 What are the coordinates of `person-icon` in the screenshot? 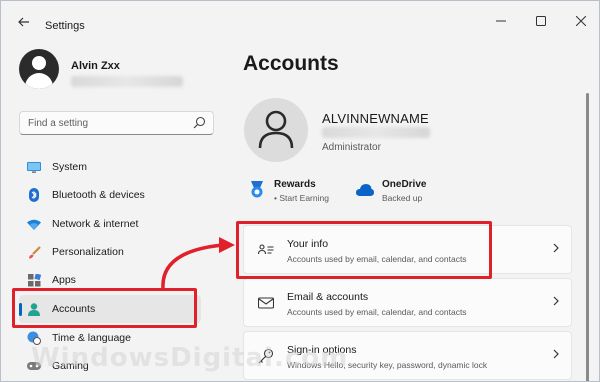 It's located at (276, 129).